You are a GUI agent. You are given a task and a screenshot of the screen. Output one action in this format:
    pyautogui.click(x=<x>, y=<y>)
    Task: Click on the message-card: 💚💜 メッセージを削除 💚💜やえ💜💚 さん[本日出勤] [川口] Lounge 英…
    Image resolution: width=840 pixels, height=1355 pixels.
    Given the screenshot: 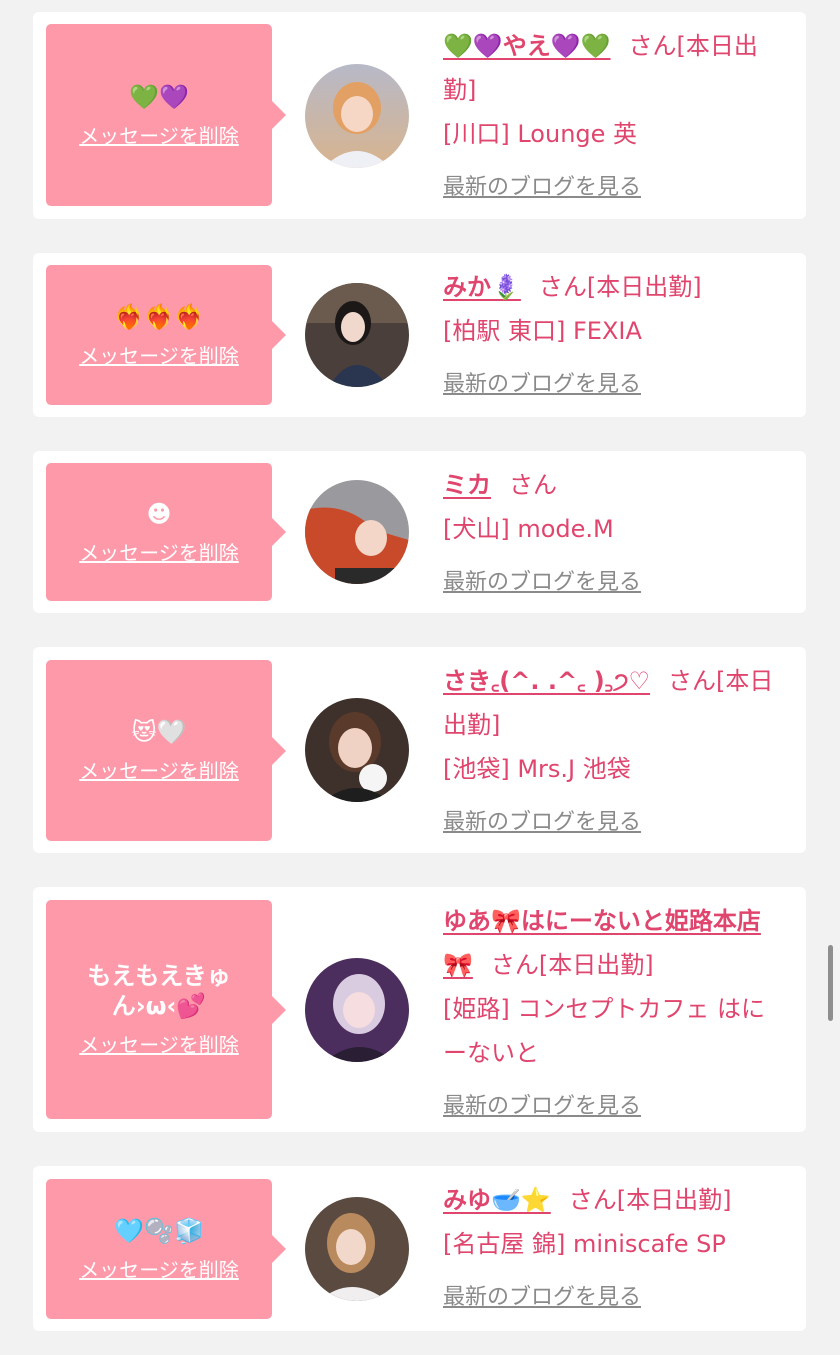 What is the action you would take?
    pyautogui.click(x=419, y=115)
    